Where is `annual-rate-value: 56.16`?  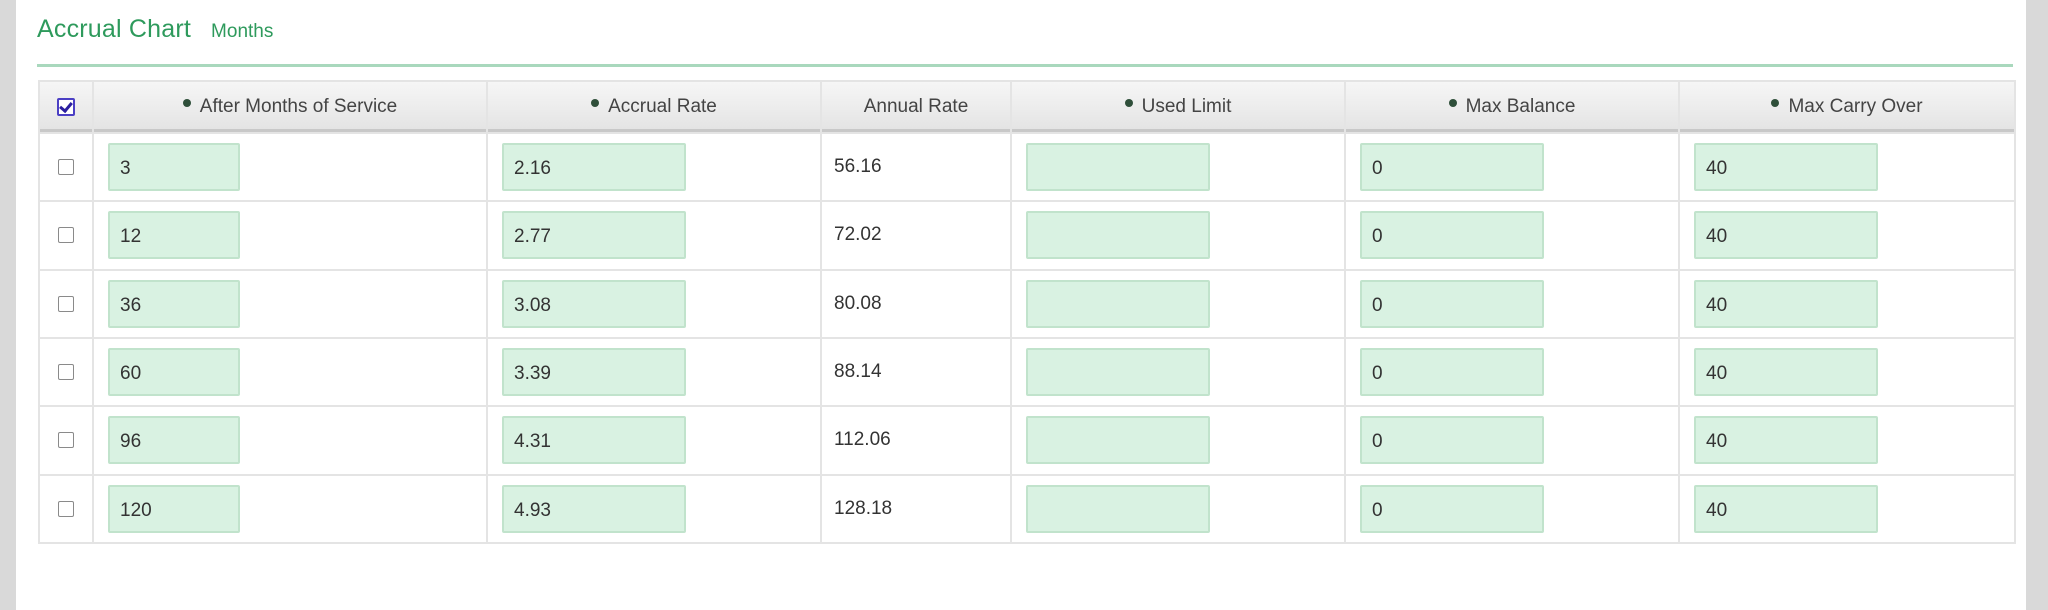
annual-rate-value: 56.16 is located at coordinates (916, 167).